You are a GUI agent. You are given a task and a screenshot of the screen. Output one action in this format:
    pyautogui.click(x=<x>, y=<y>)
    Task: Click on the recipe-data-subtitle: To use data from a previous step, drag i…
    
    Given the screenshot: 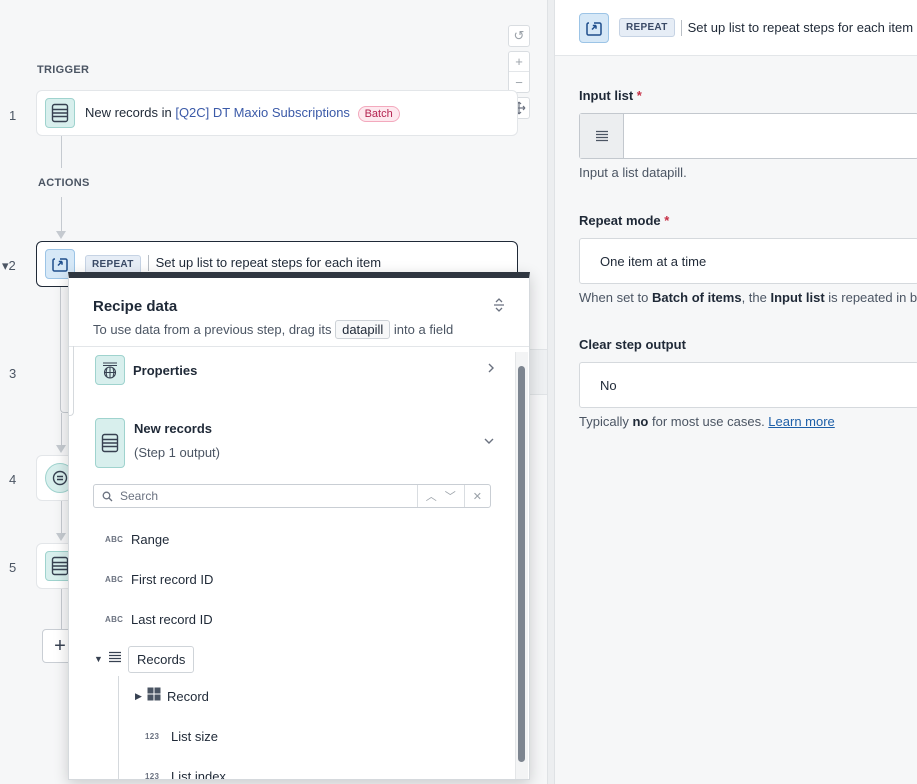 What is the action you would take?
    pyautogui.click(x=273, y=329)
    